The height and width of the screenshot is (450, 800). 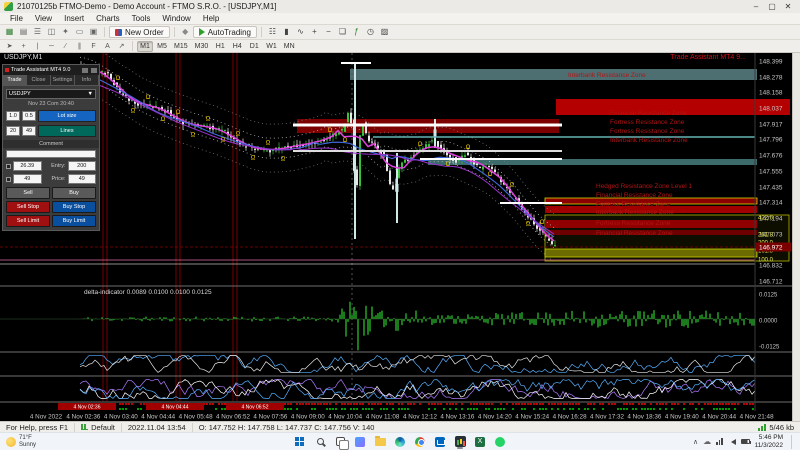 I want to click on volume-icon, so click(x=732, y=441).